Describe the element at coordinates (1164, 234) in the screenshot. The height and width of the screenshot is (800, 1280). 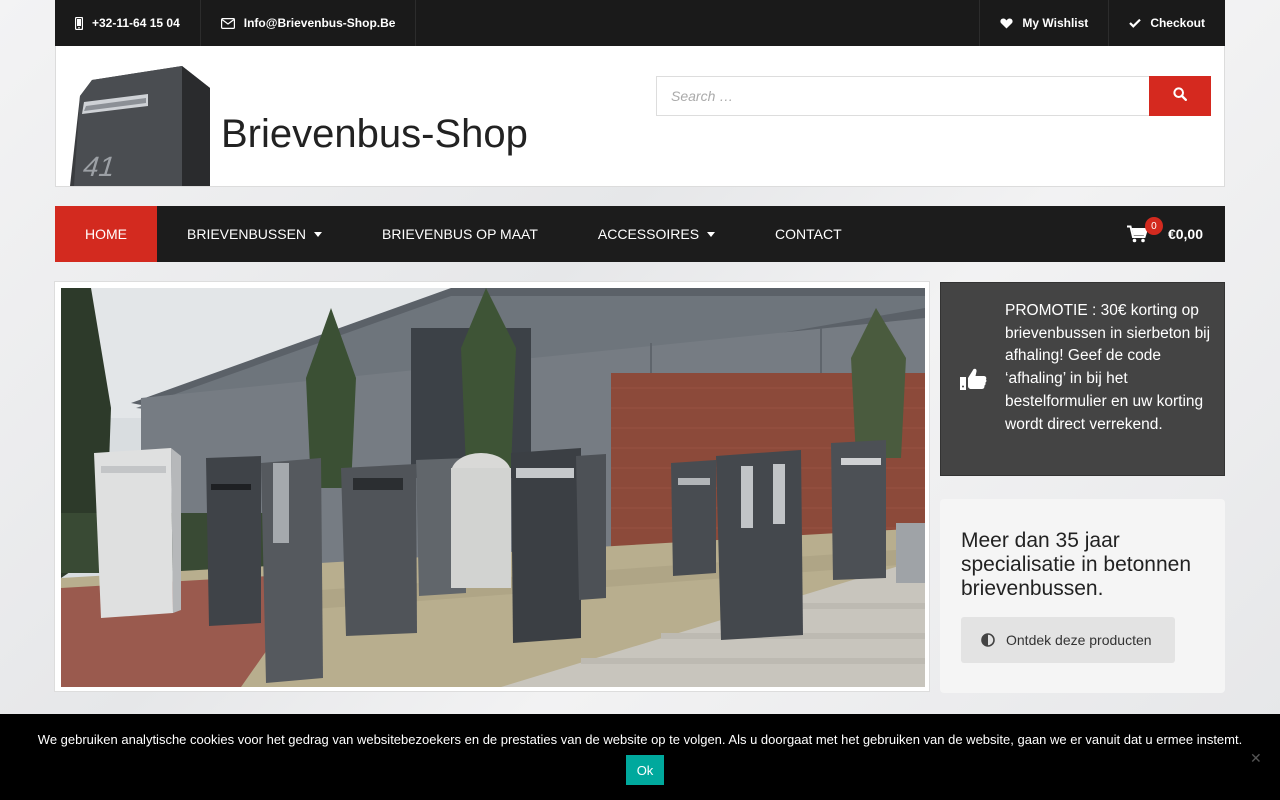
I see `cart-link: 0 €0,00` at that location.